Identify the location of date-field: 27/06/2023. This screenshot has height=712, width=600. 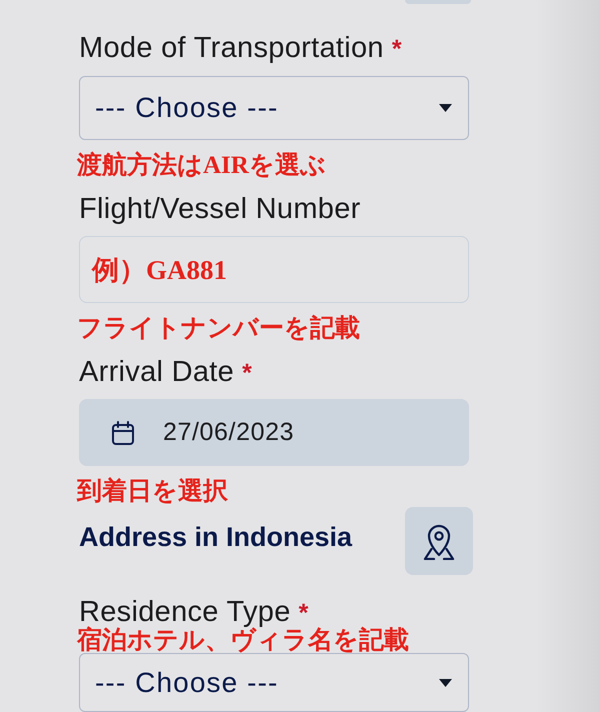
(274, 432).